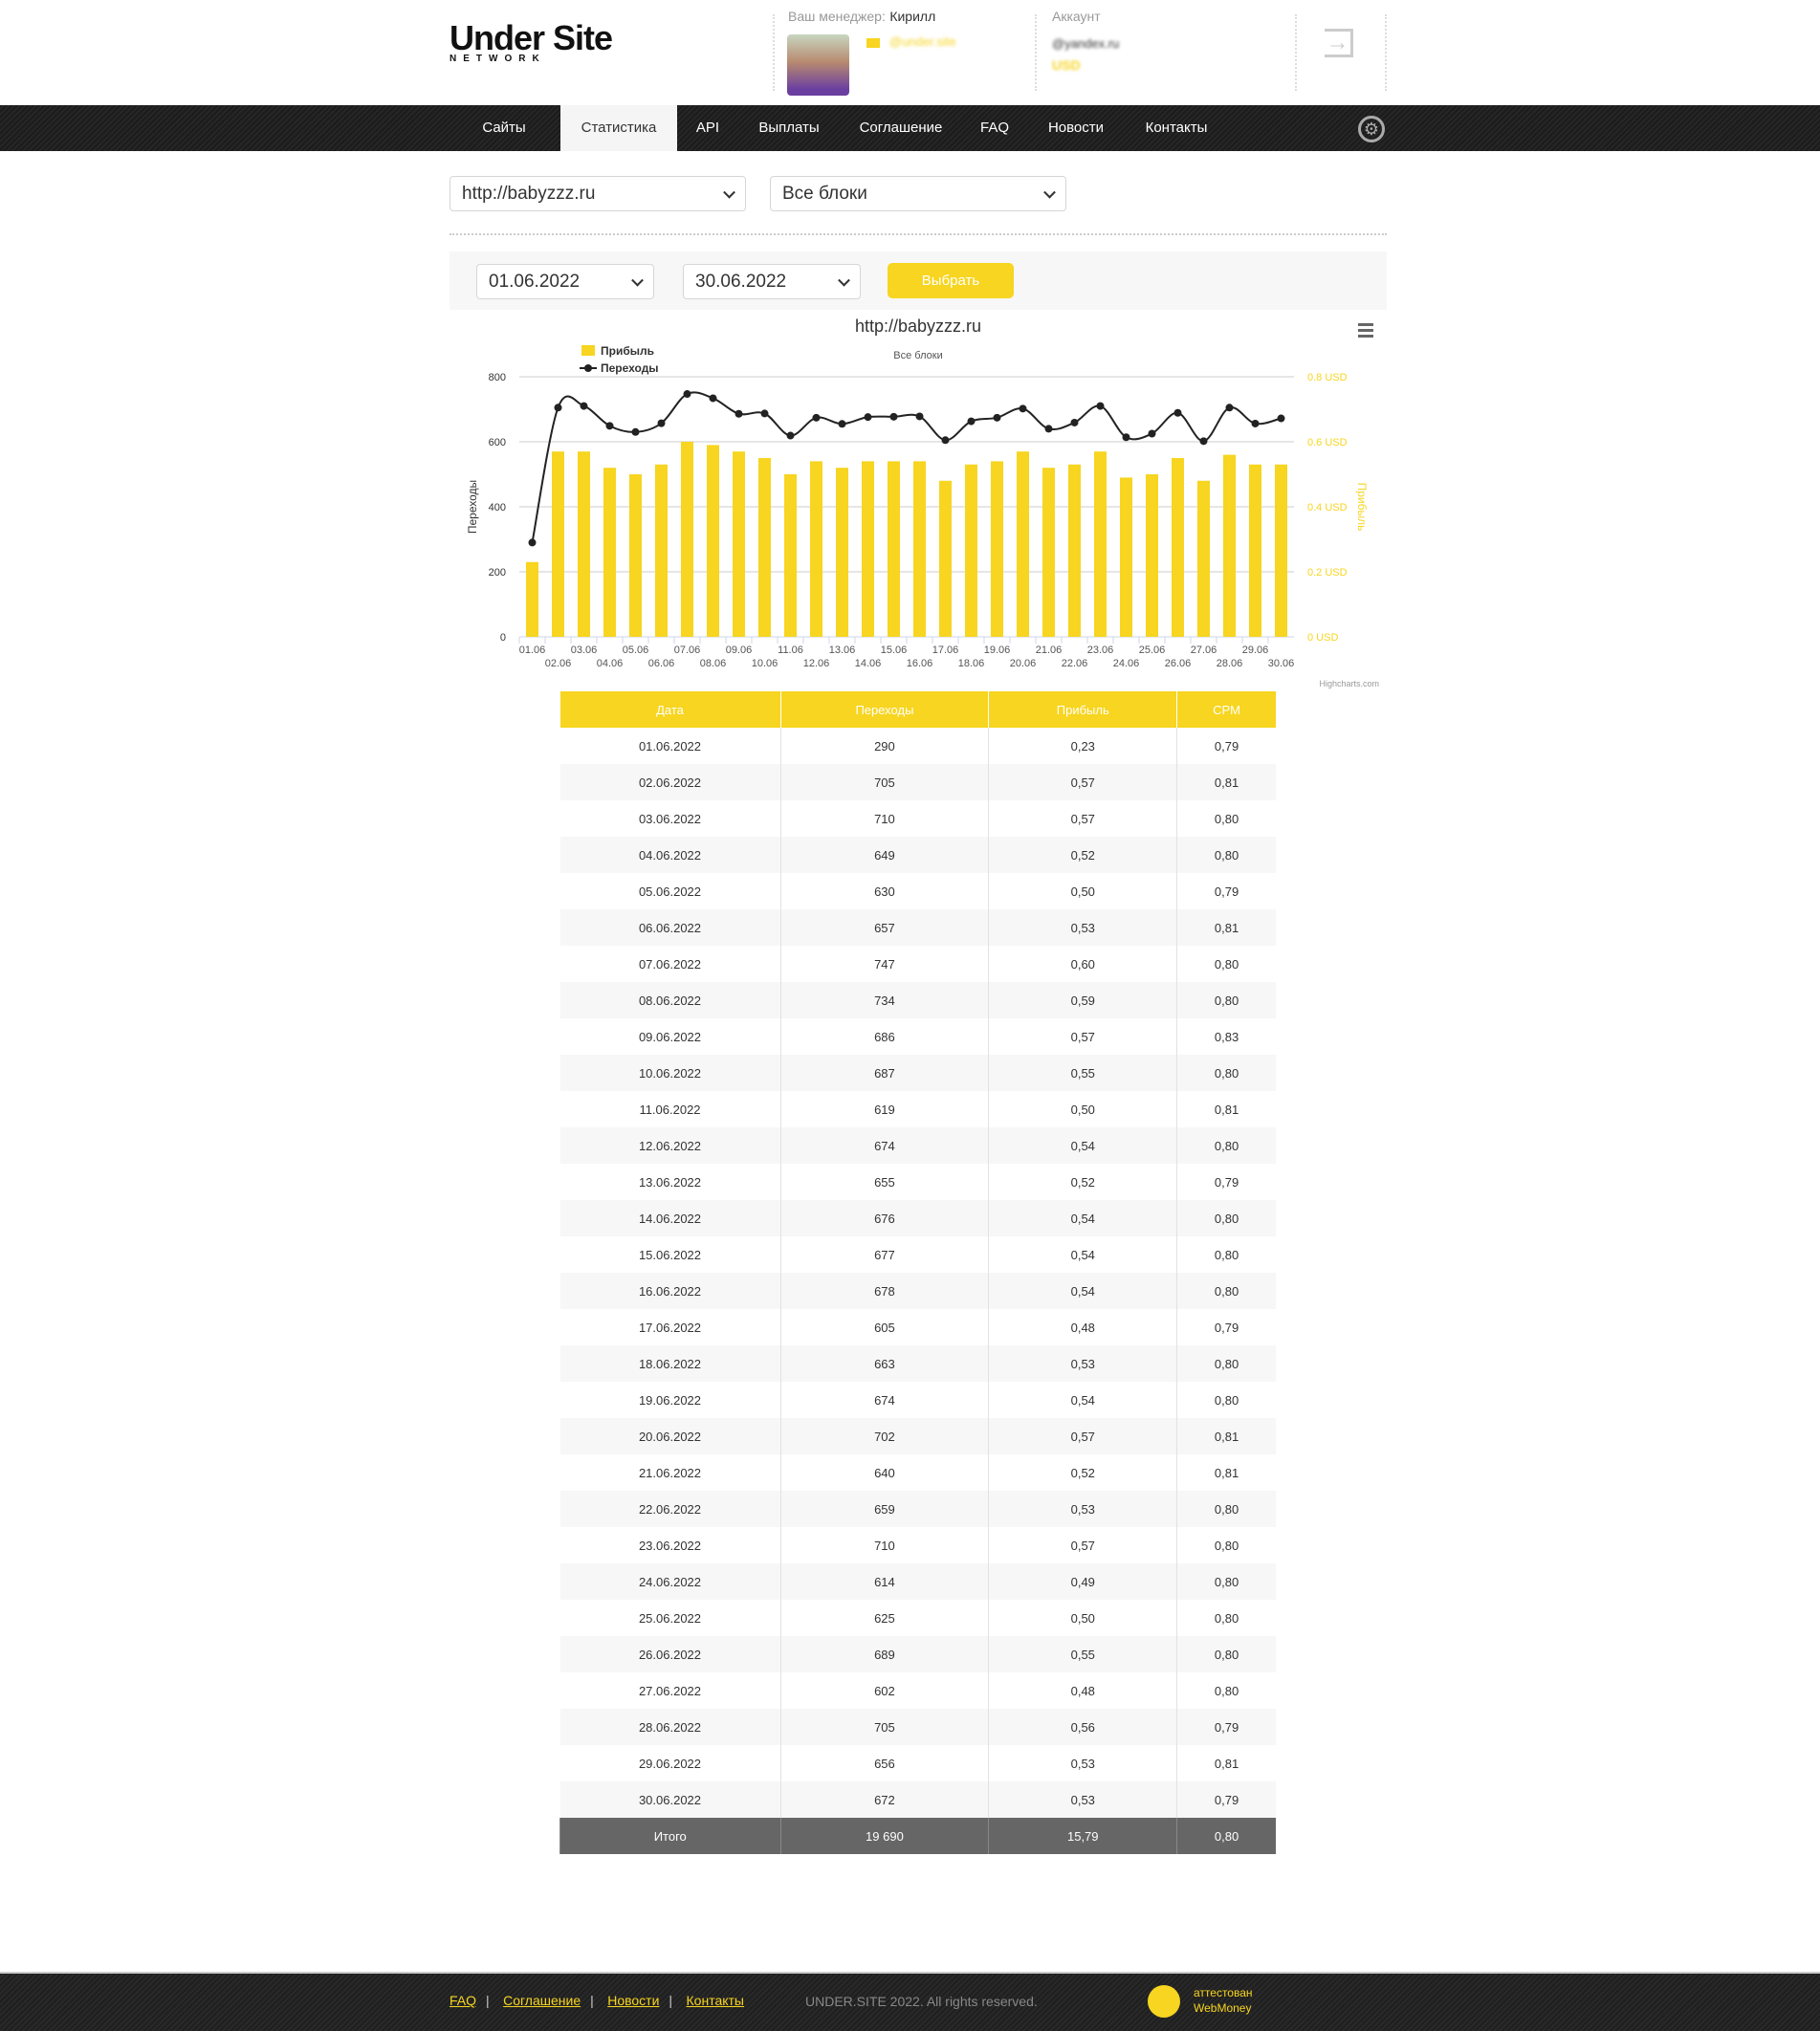 The width and height of the screenshot is (1820, 2031). I want to click on x-tick-label: 24.06, so click(1126, 664).